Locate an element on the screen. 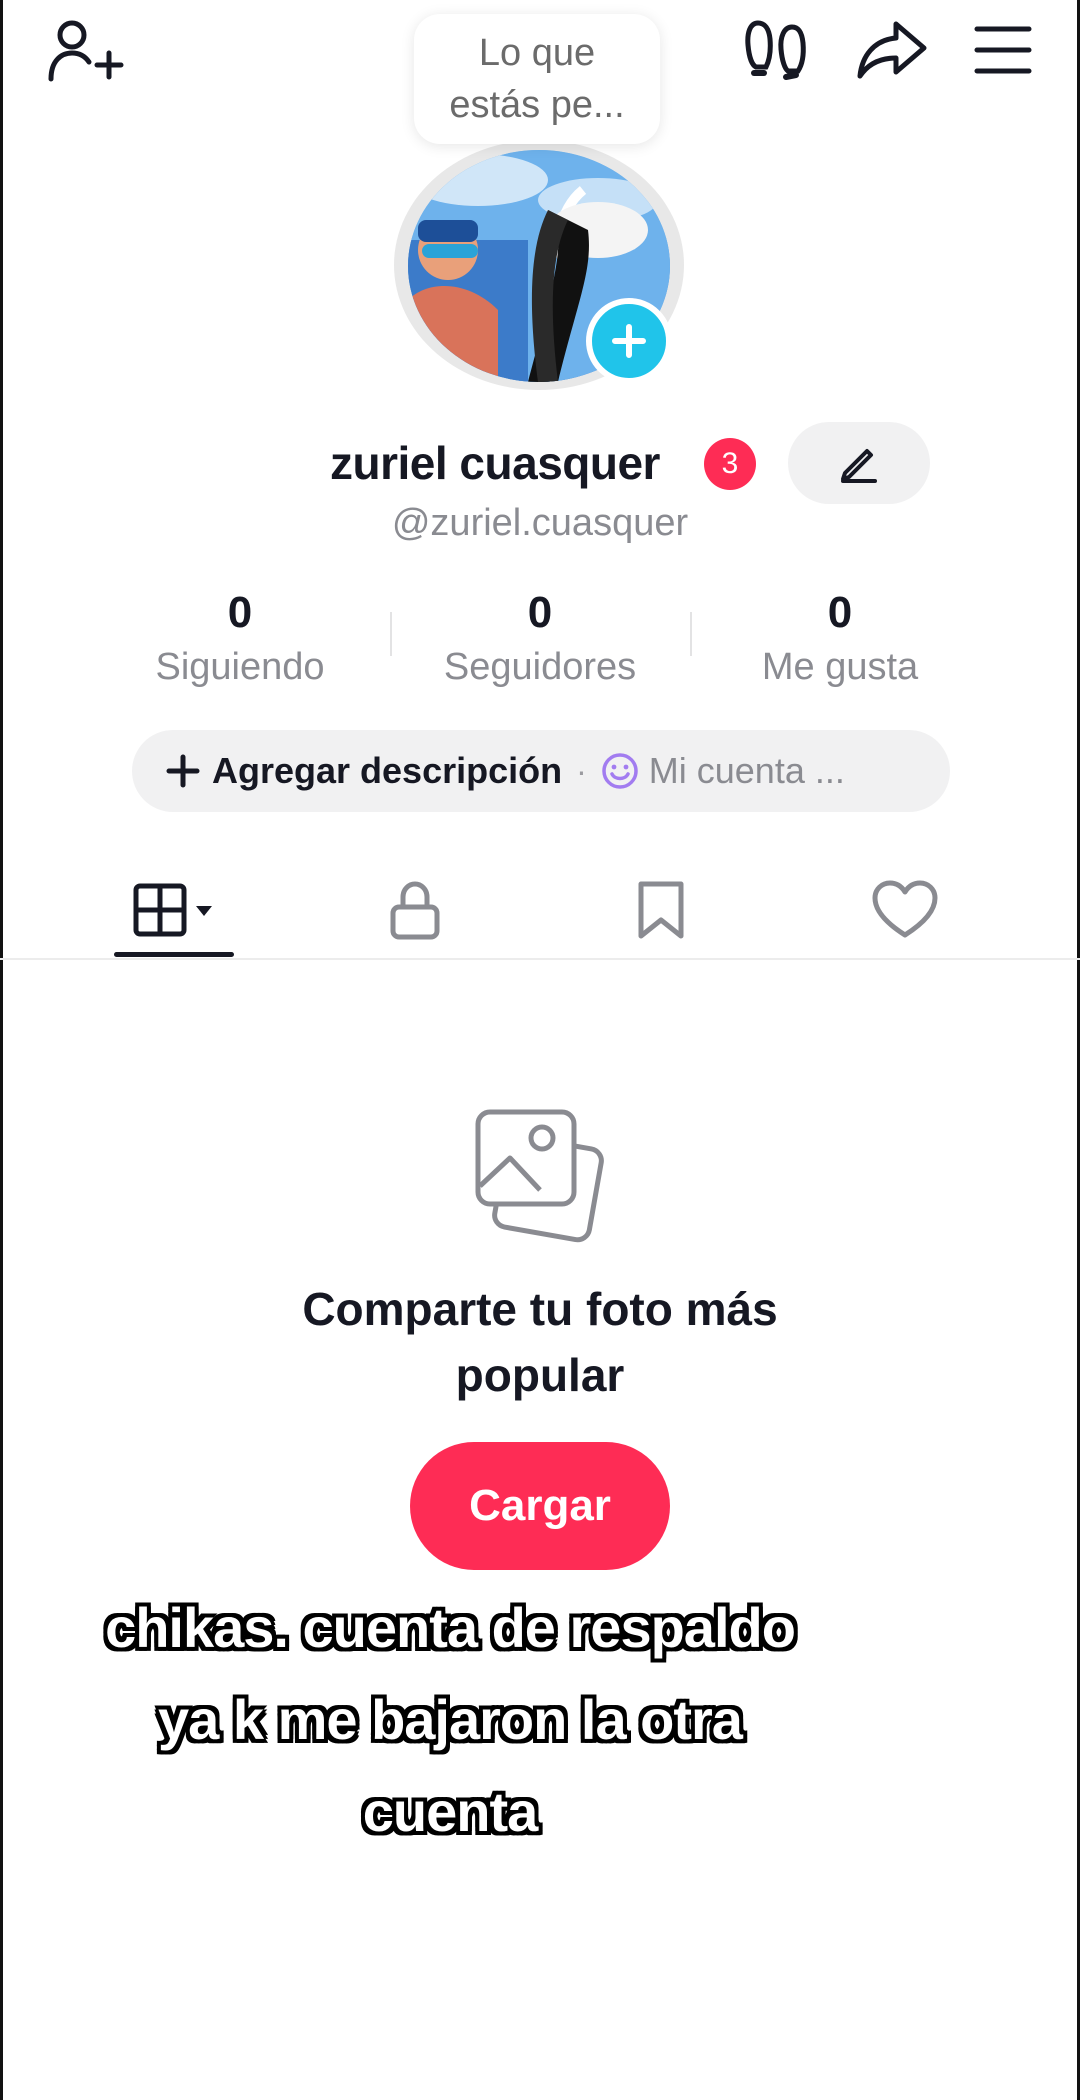 This screenshot has width=1080, height=2100. following-label: Siguiendo is located at coordinates (240, 667).